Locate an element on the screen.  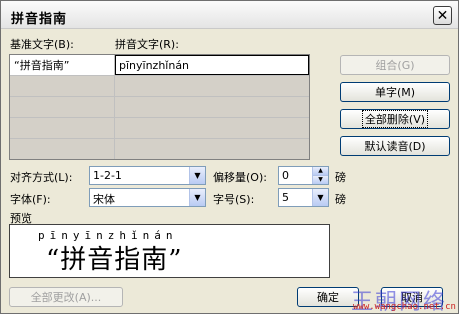
preview-box: pīnyīnzhǐnán “拼音指南” is located at coordinates (169, 251).